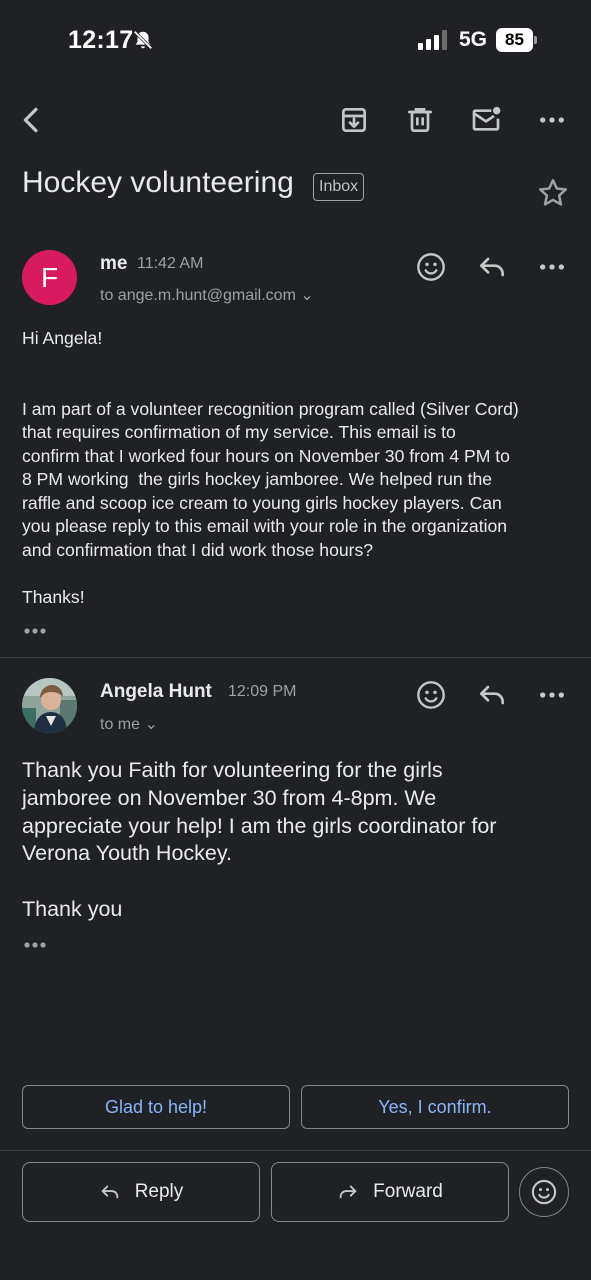  What do you see at coordinates (49, 277) in the screenshot?
I see `avatar: F` at bounding box center [49, 277].